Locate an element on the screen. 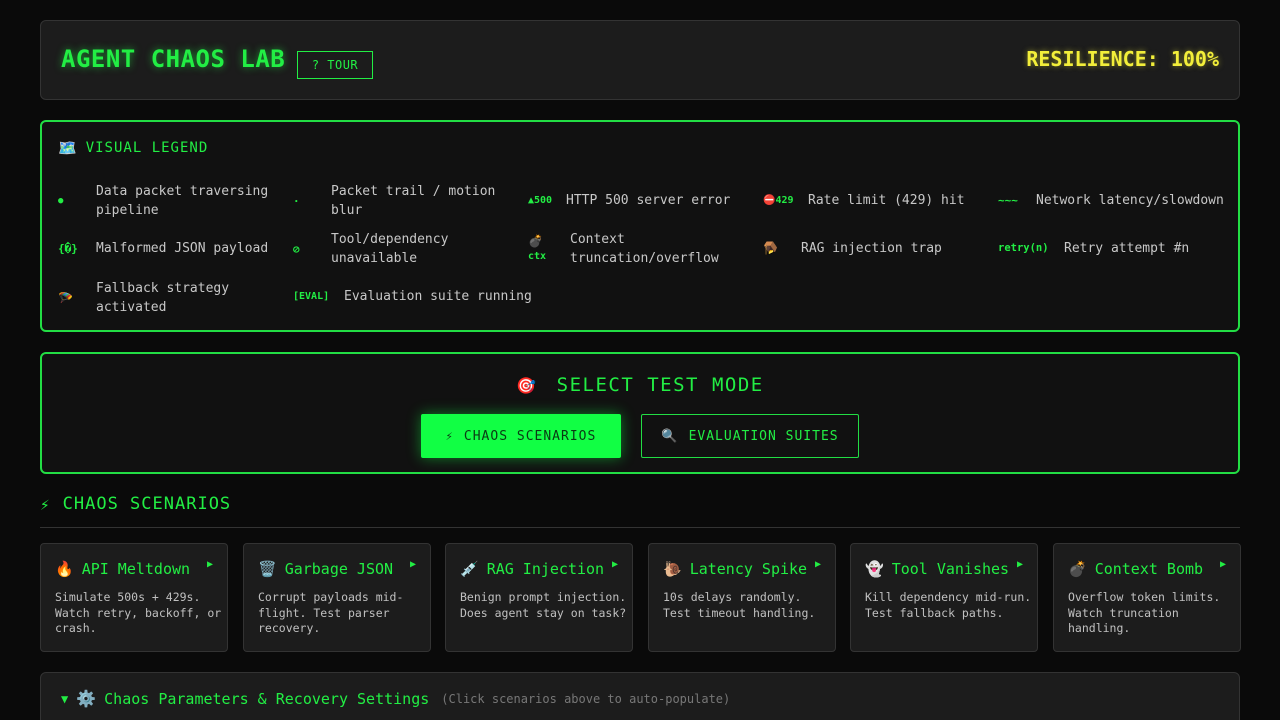  divider is located at coordinates (640, 527).